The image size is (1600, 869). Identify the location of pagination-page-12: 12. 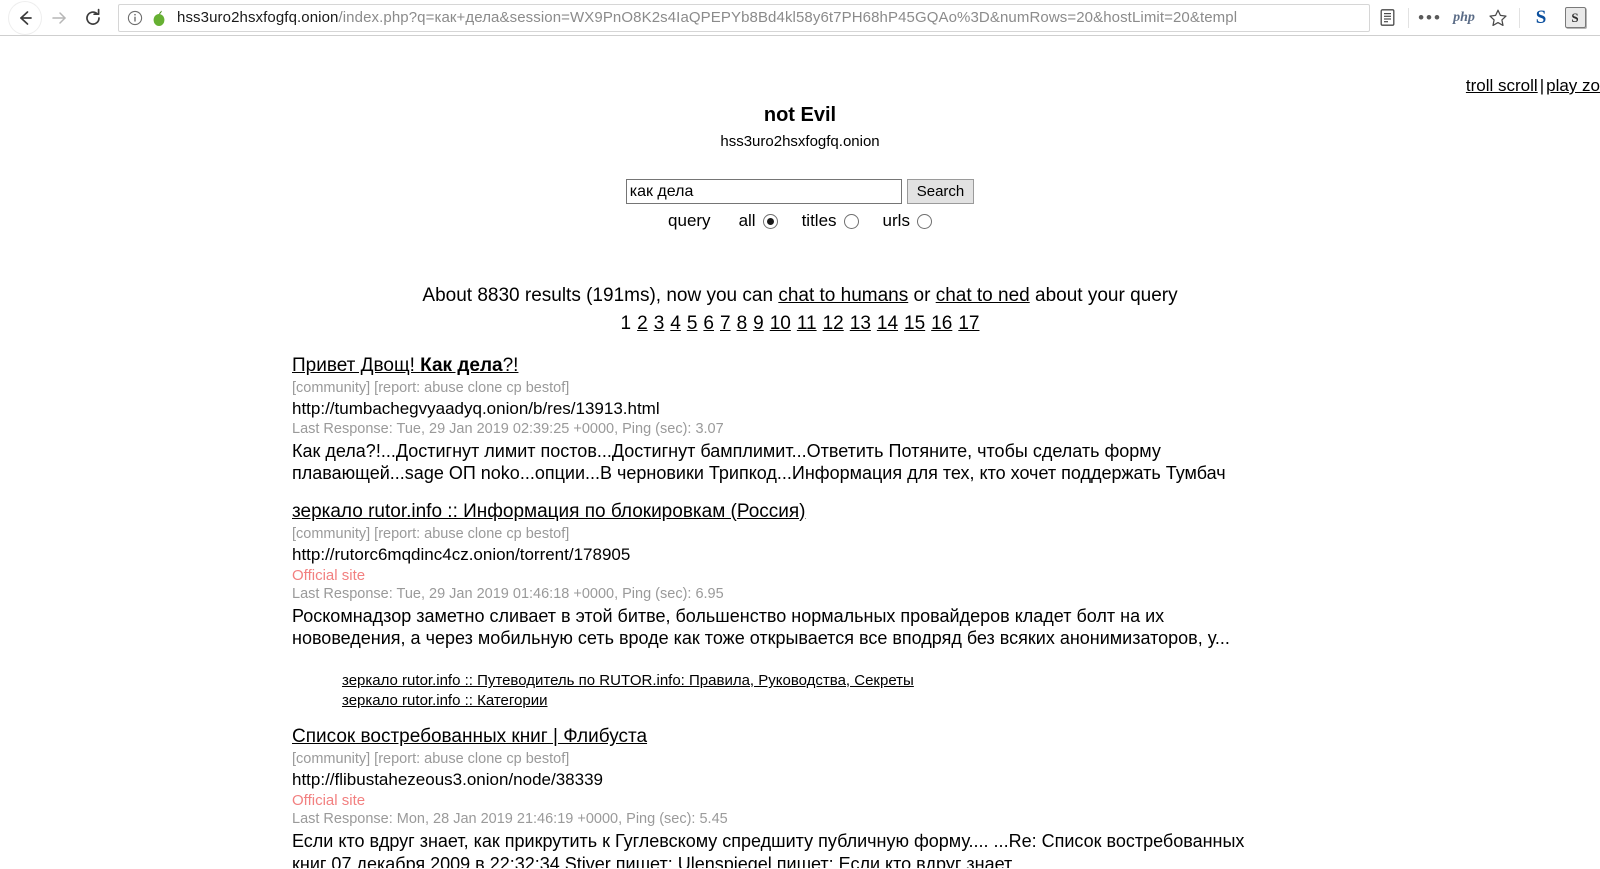
(833, 323).